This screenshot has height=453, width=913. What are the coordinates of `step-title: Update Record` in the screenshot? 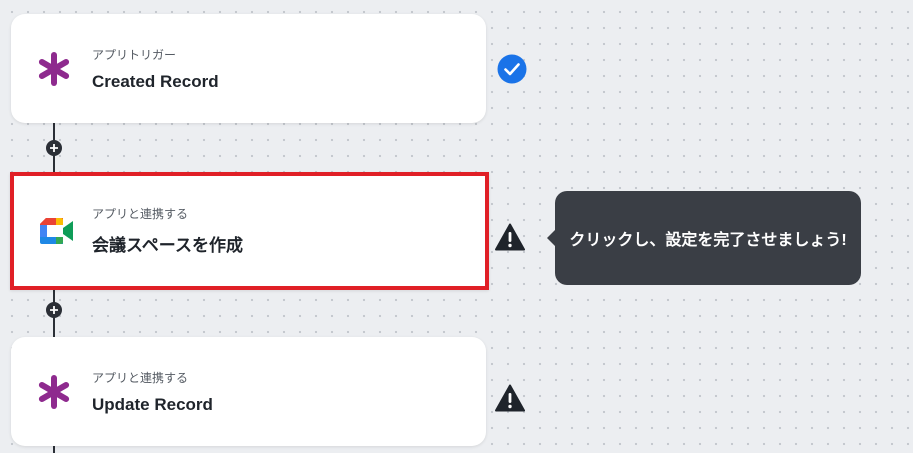 It's located at (152, 404).